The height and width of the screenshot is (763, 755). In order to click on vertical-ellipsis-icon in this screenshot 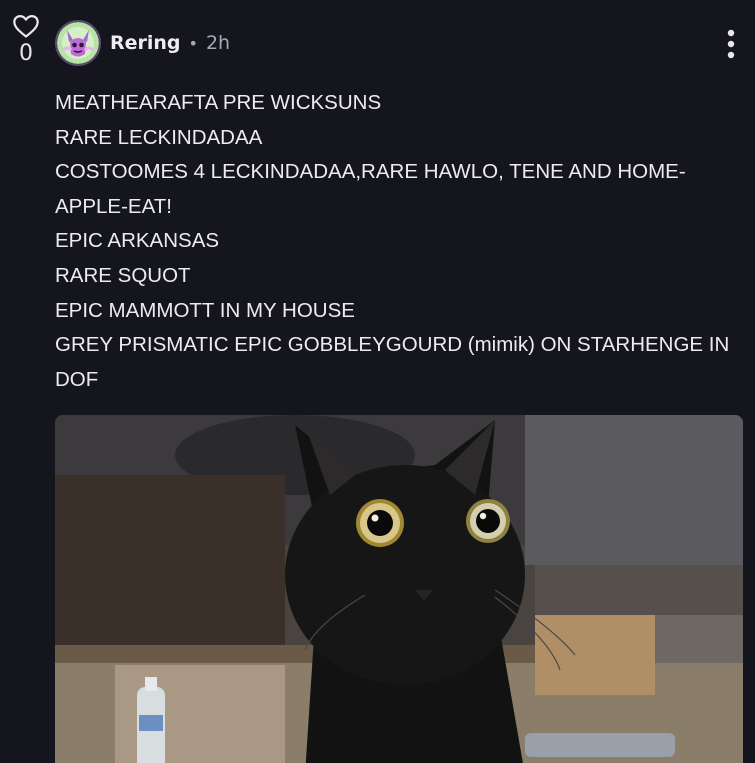, I will do `click(731, 44)`.